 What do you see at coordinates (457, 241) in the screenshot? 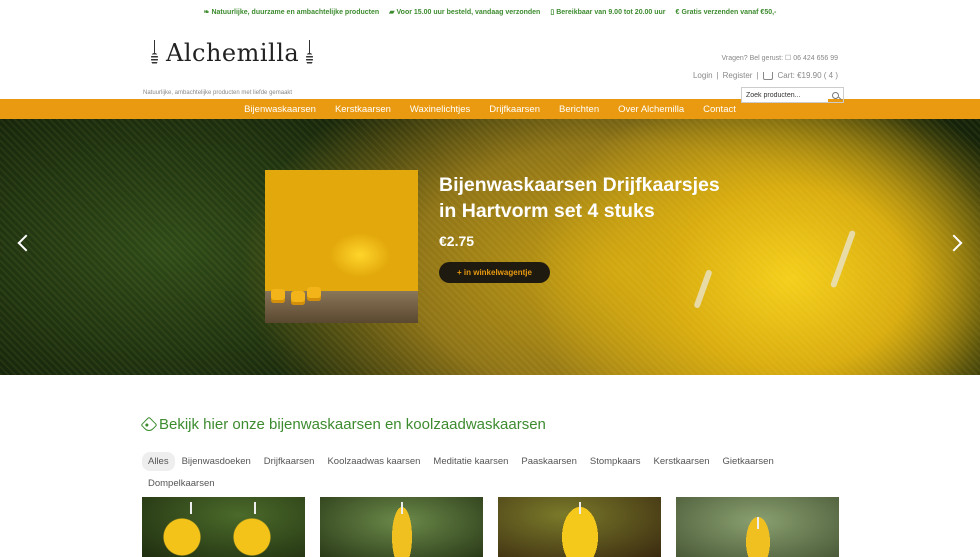
I see `hero-price: €2.75` at bounding box center [457, 241].